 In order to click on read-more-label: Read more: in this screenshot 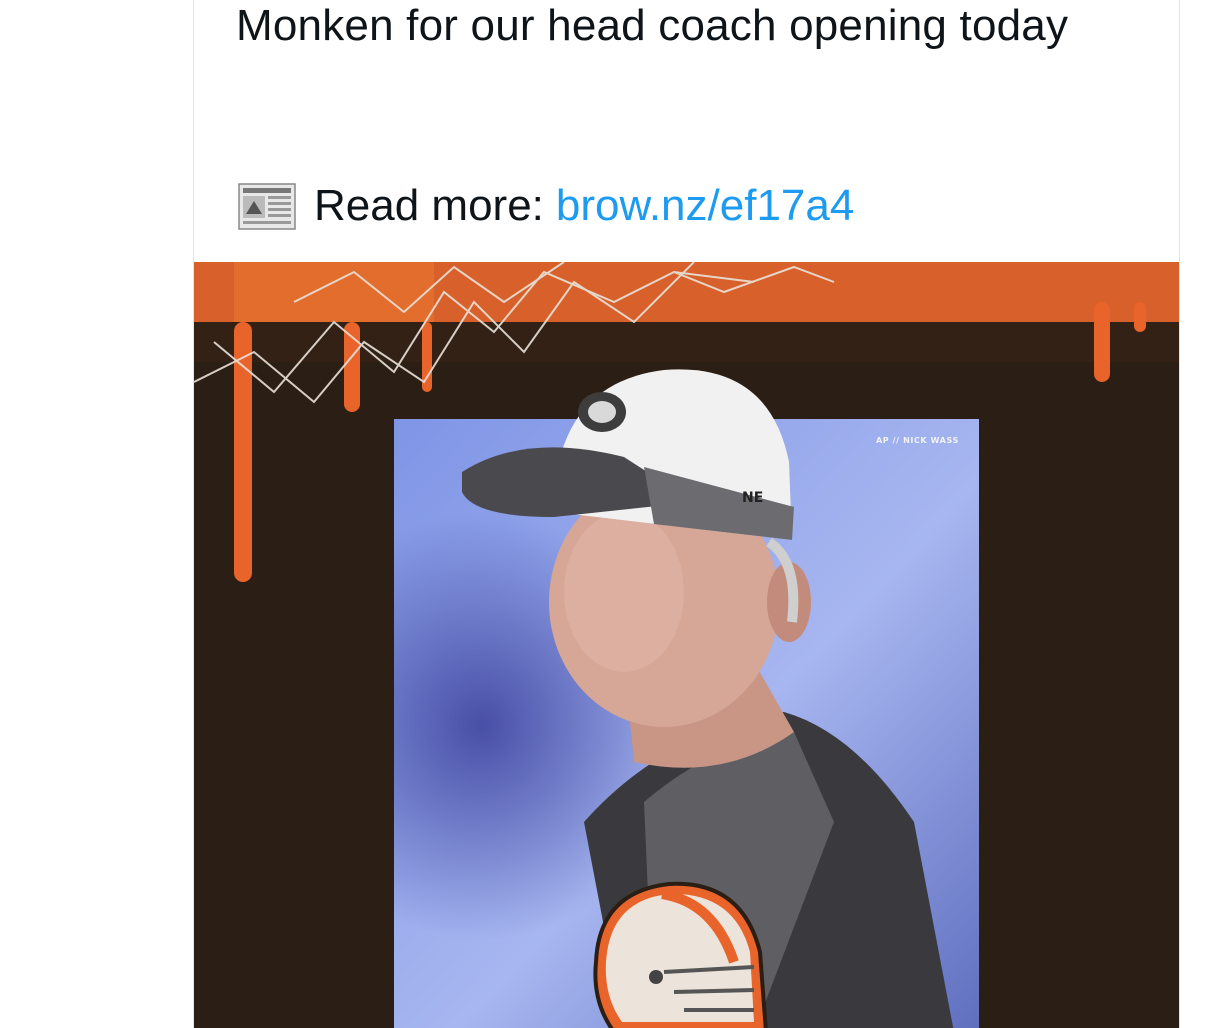, I will do `click(429, 205)`.